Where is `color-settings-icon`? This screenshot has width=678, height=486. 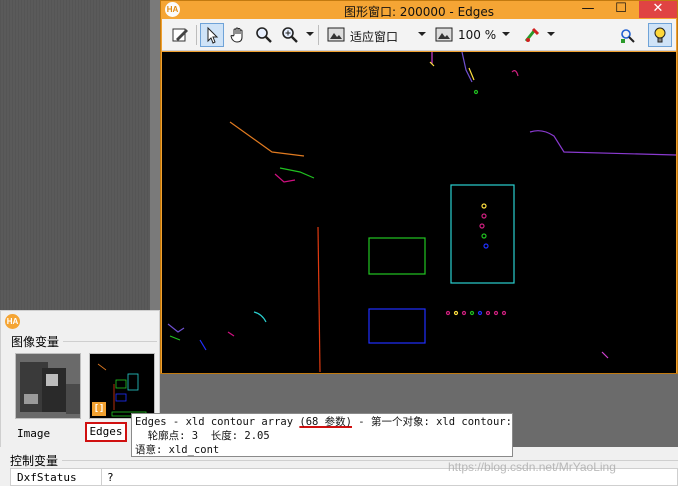
color-settings-icon is located at coordinates (532, 35).